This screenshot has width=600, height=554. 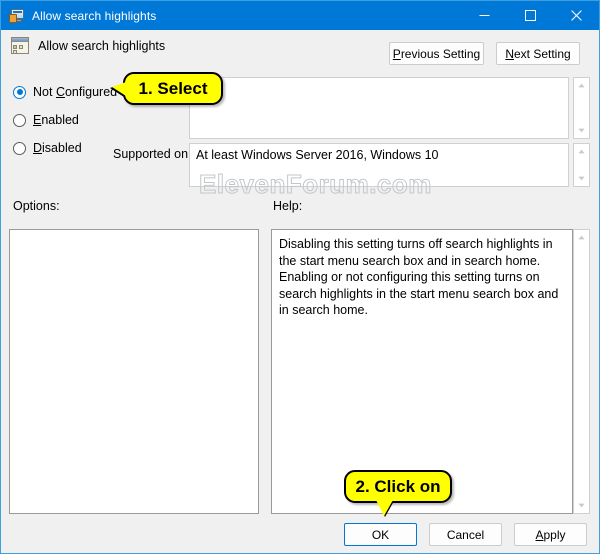 I want to click on previous-setting-label: revious Setting, so click(x=440, y=53).